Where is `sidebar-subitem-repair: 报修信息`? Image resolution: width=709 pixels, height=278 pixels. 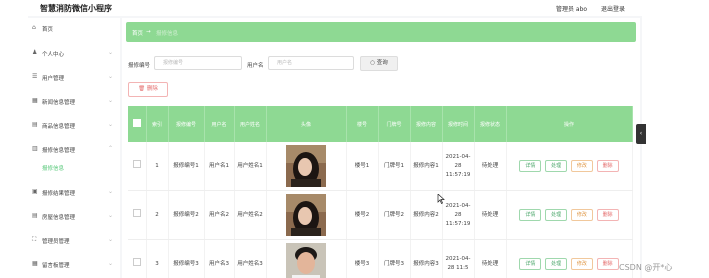 sidebar-subitem-repair: 报修信息 is located at coordinates (53, 168).